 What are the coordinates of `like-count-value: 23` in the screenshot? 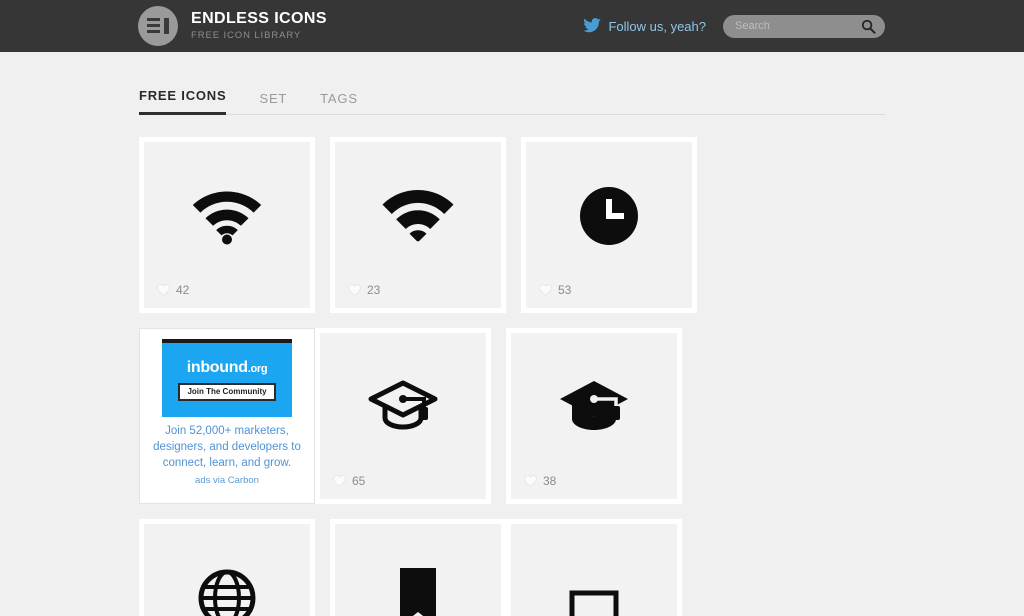 It's located at (374, 290).